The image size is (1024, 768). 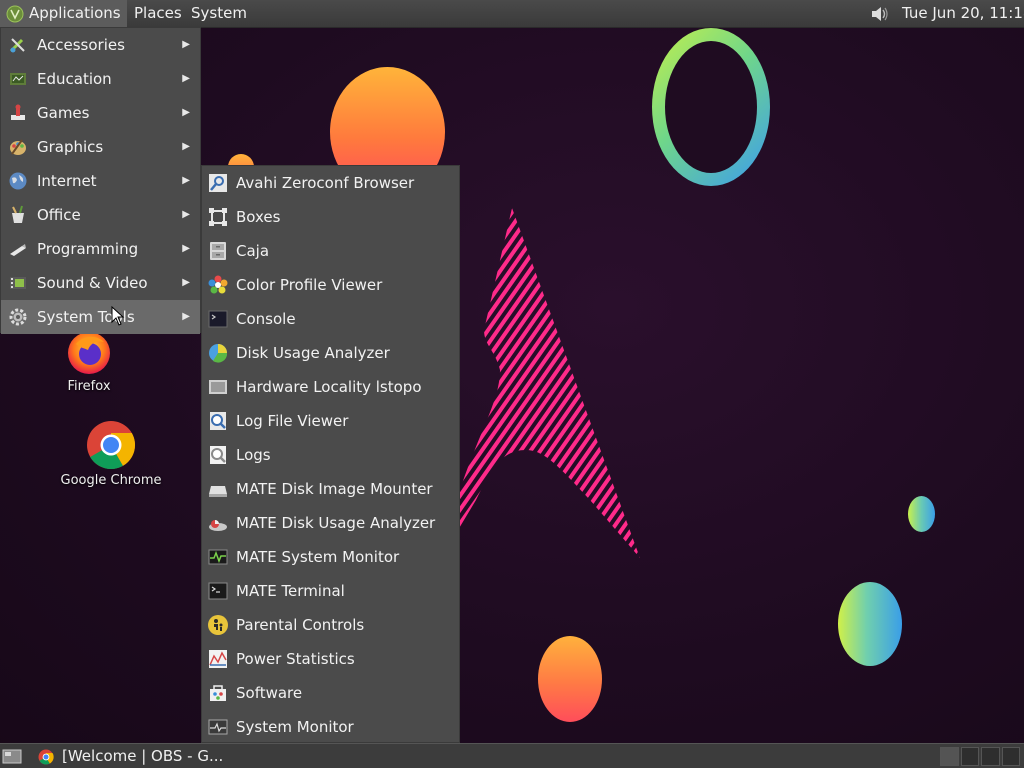 What do you see at coordinates (88, 249) in the screenshot?
I see `menu-item-label: Programming` at bounding box center [88, 249].